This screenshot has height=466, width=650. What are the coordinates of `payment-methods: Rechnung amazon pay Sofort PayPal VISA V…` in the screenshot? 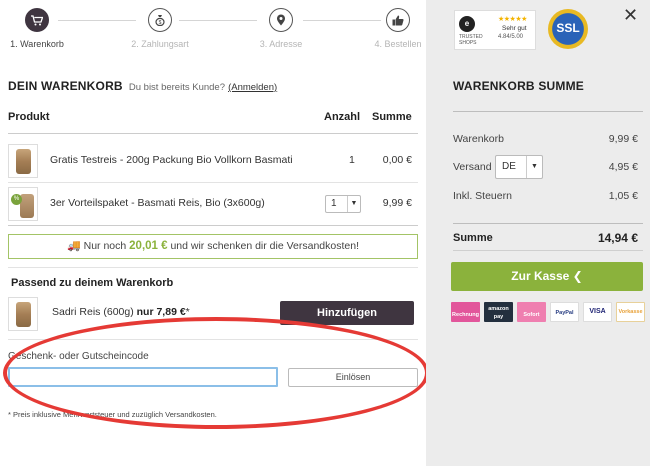 It's located at (548, 313).